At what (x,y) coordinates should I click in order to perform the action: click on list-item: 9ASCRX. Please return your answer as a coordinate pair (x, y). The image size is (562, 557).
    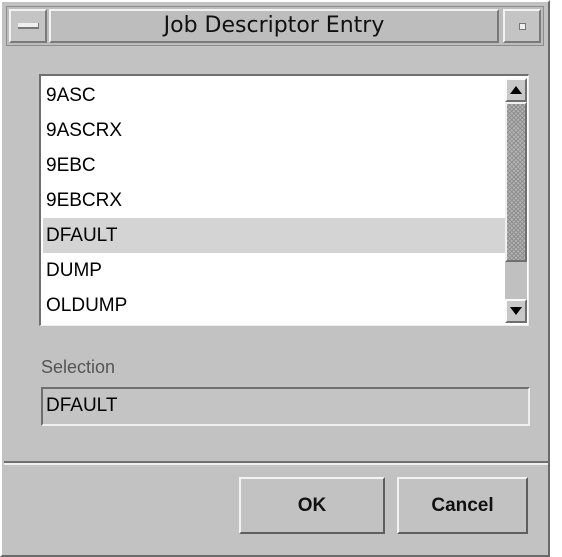
    Looking at the image, I should click on (275, 130).